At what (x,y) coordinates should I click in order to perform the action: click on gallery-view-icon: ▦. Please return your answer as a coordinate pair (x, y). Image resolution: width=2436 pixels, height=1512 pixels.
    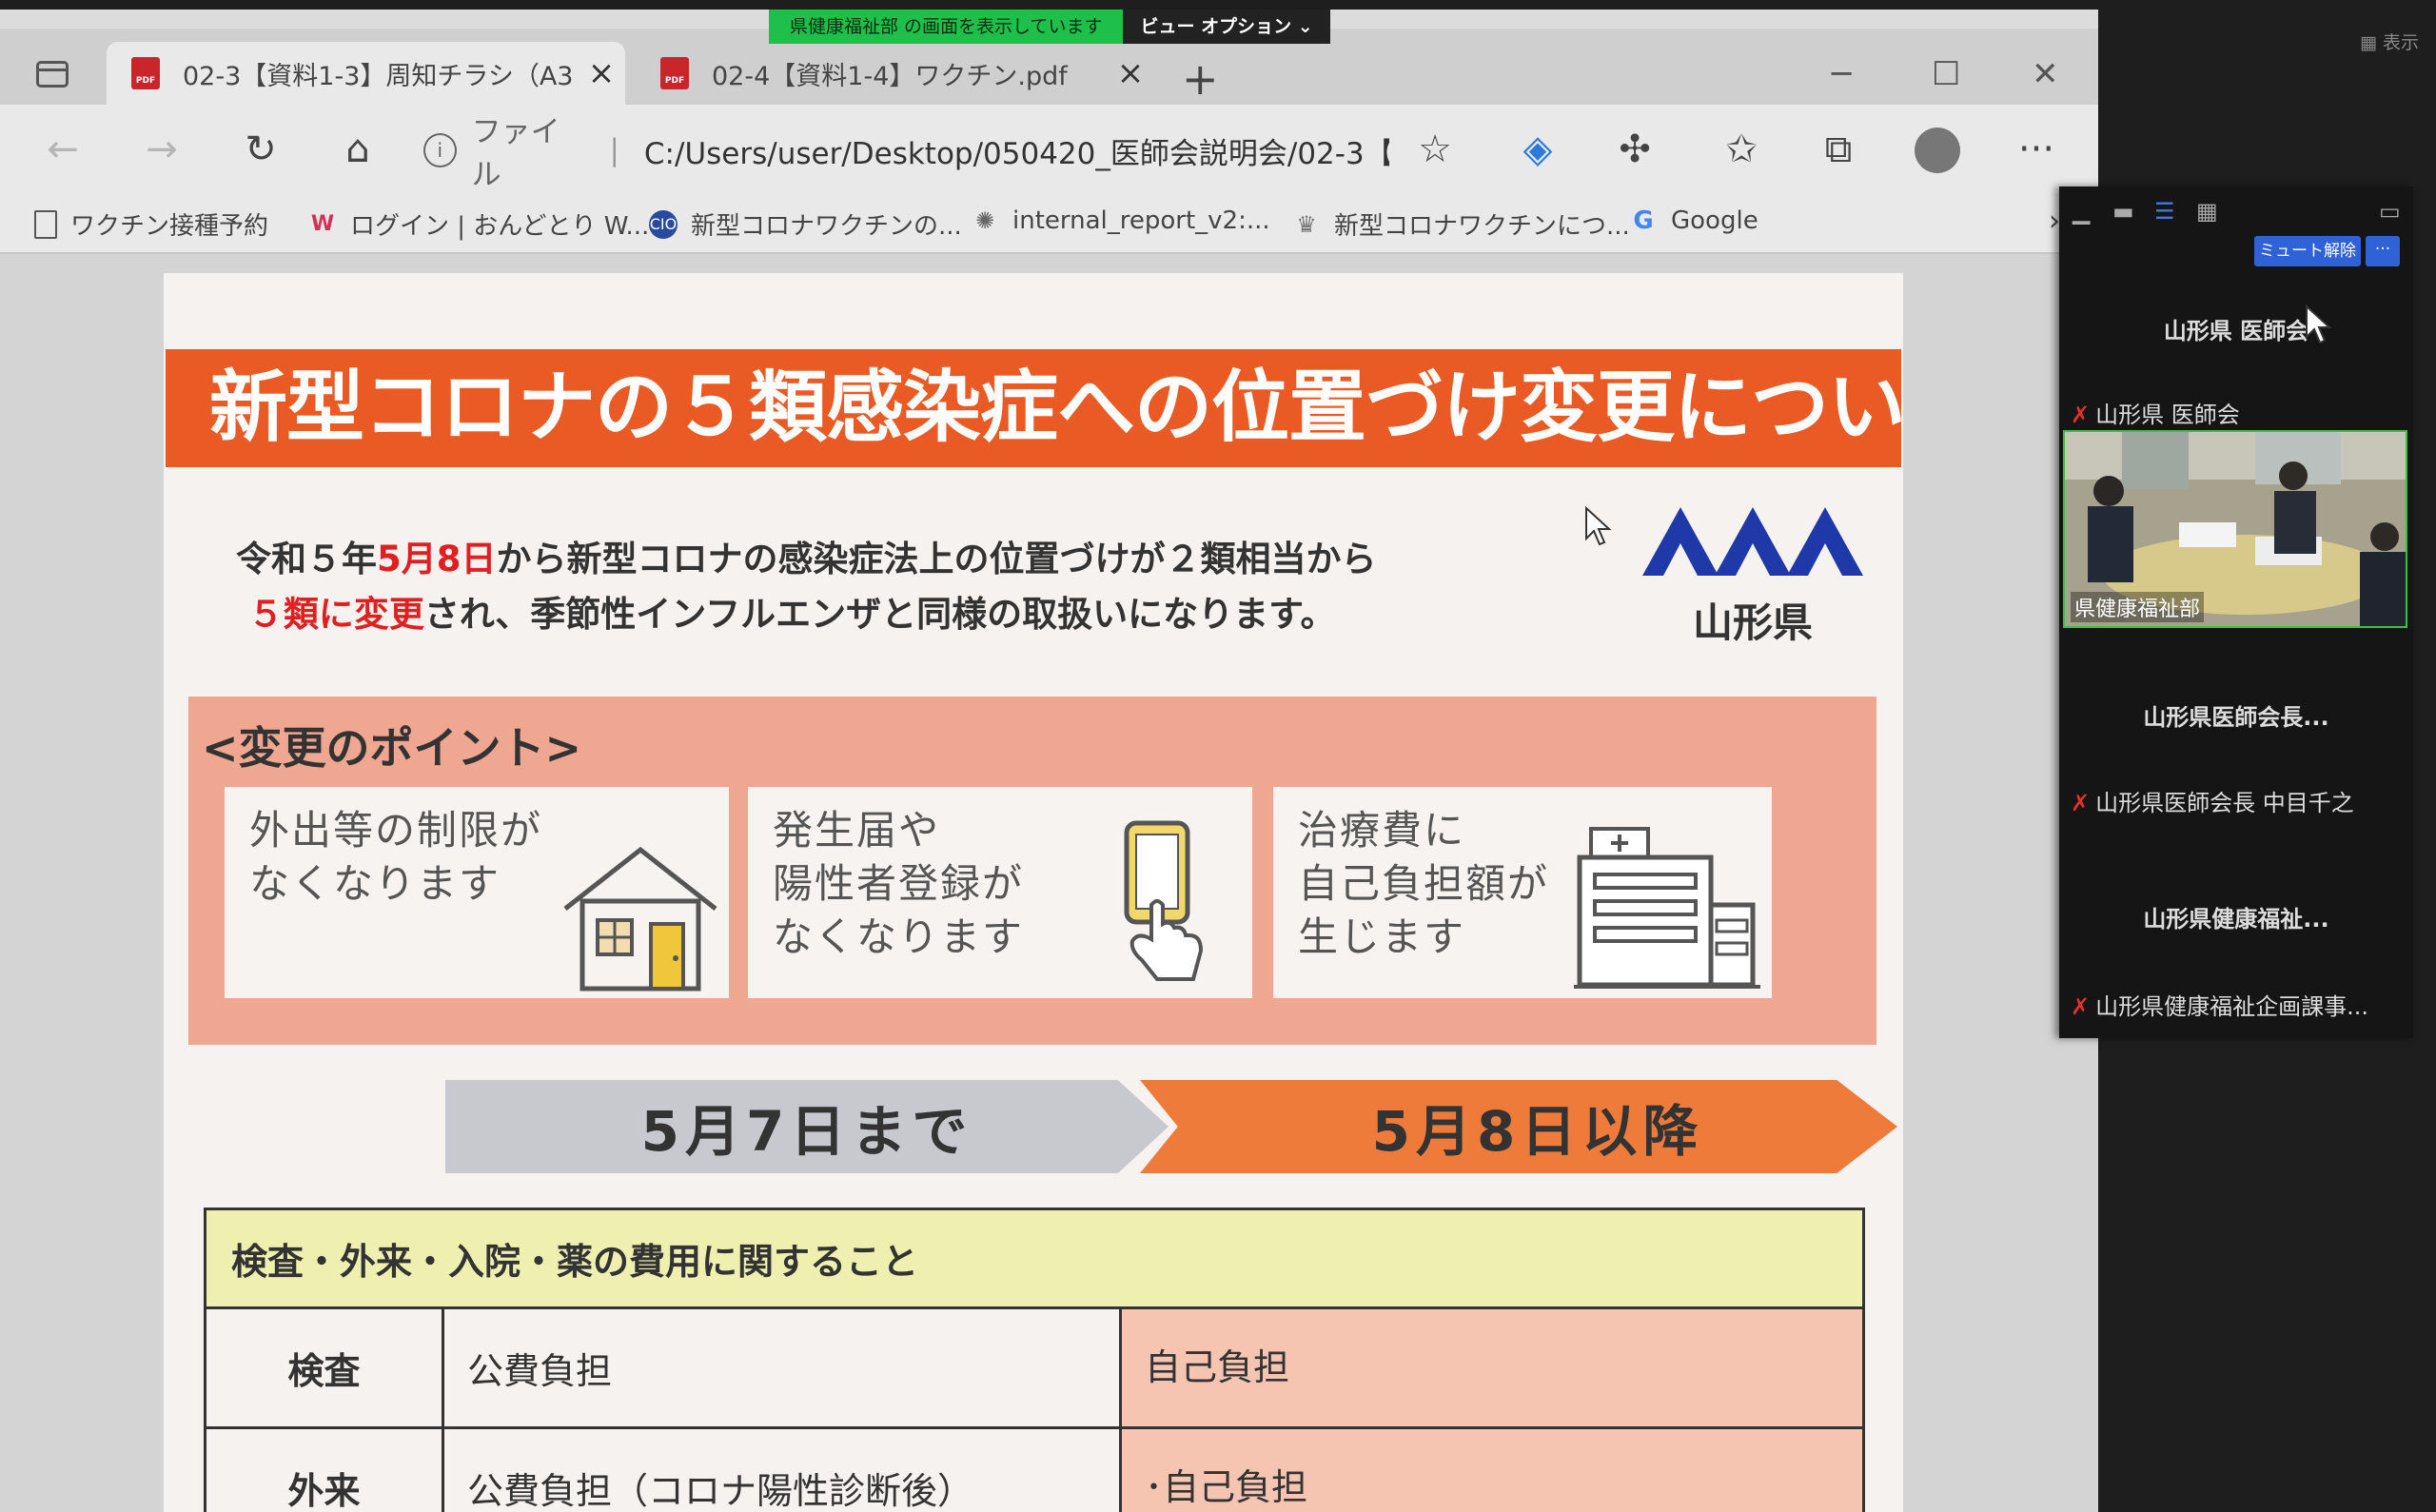
    Looking at the image, I should click on (2207, 211).